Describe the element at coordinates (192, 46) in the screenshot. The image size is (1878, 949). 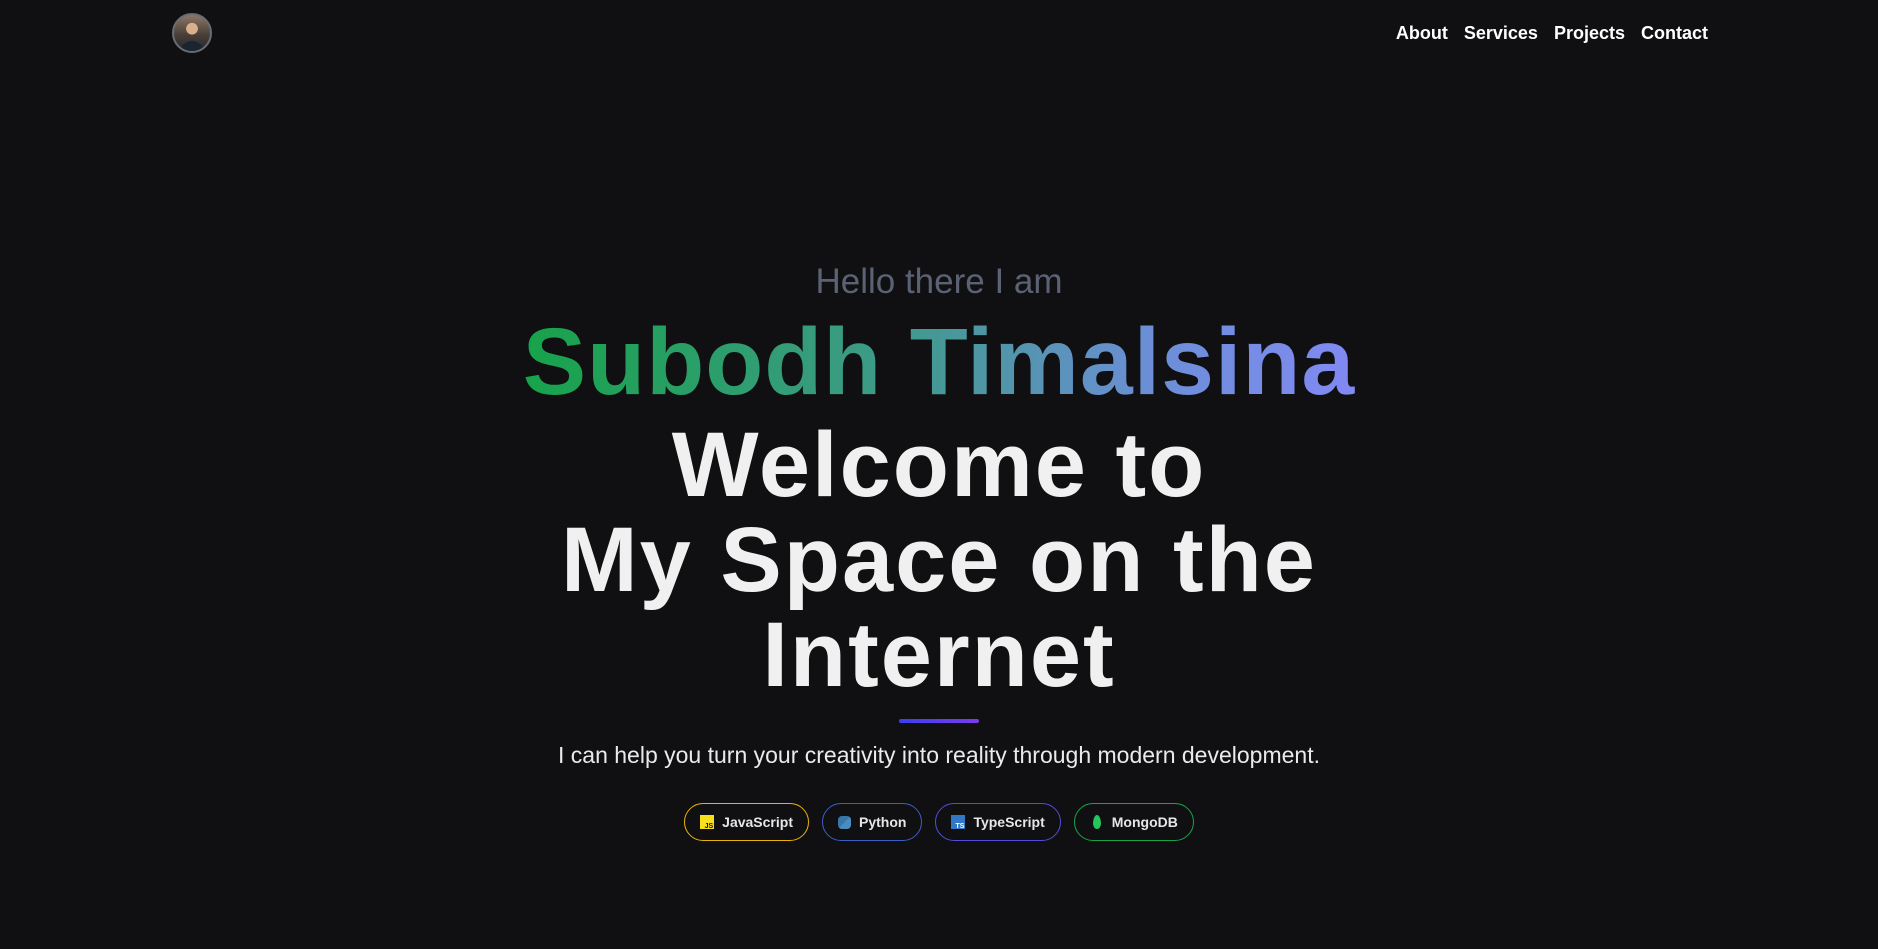
I see `avatar-shoulders` at that location.